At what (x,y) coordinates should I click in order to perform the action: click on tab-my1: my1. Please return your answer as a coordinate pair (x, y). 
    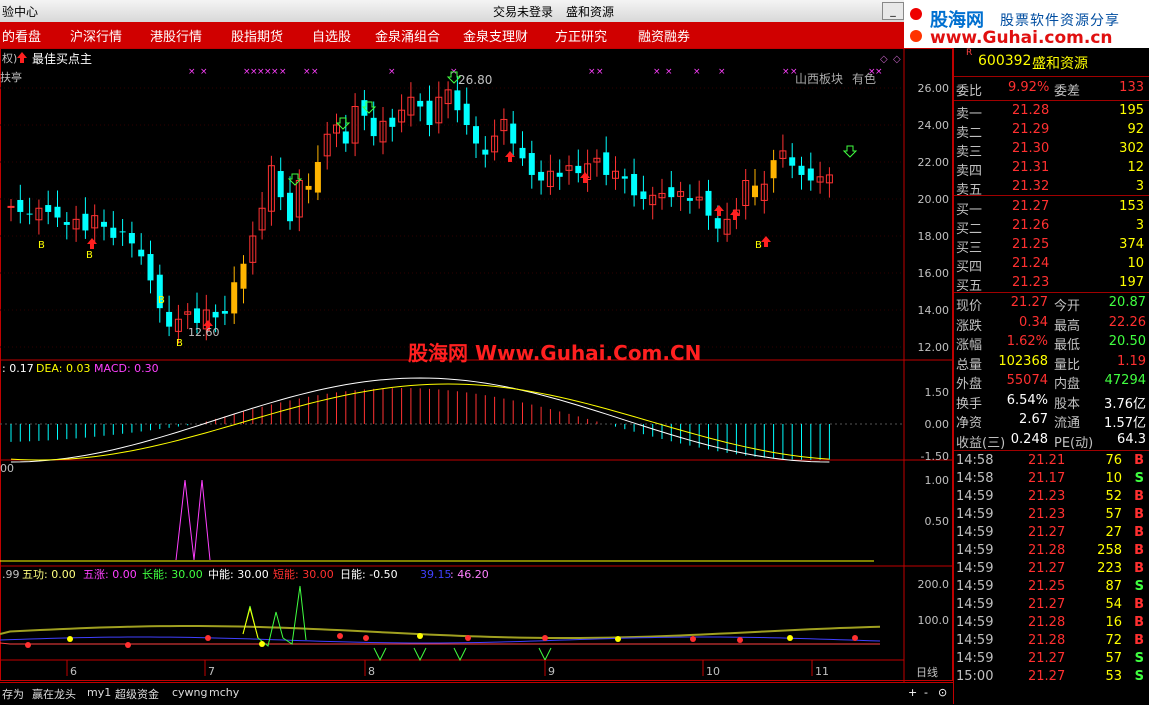
    Looking at the image, I should click on (99, 692).